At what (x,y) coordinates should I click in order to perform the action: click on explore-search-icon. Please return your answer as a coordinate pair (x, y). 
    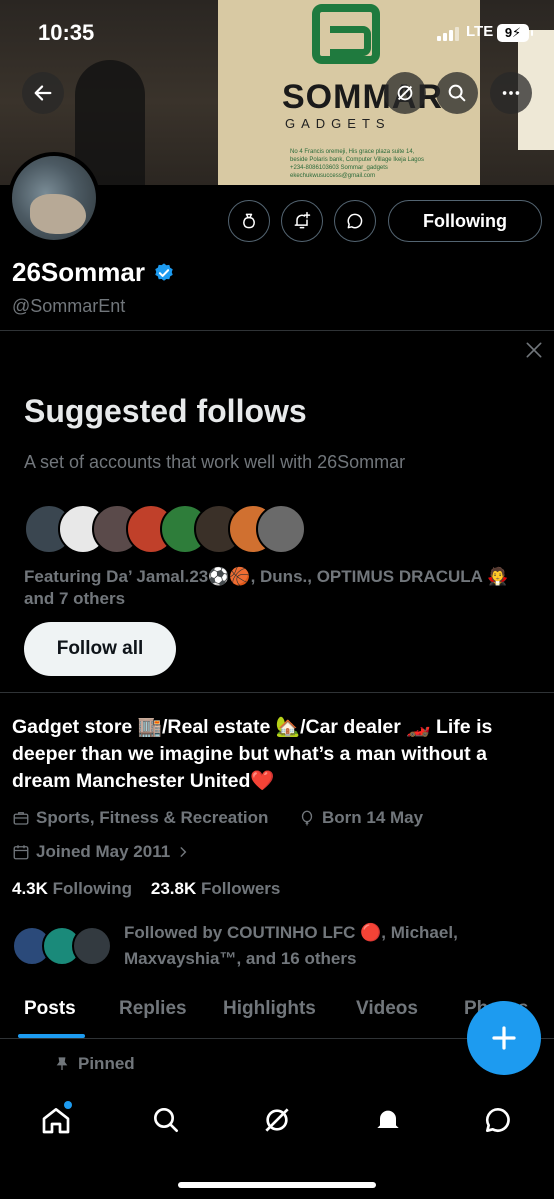
    Looking at the image, I should click on (166, 1120).